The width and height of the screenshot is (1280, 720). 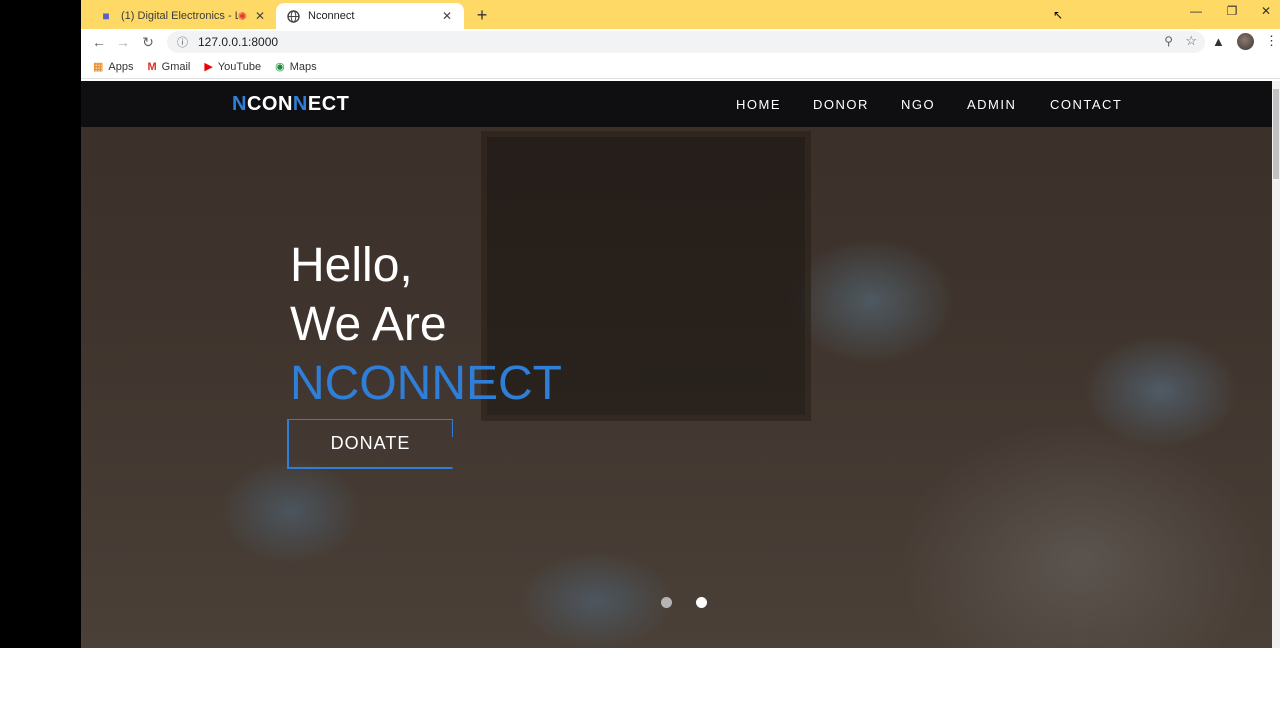 I want to click on forward-arrow-icon: →, so click(x=123, y=42).